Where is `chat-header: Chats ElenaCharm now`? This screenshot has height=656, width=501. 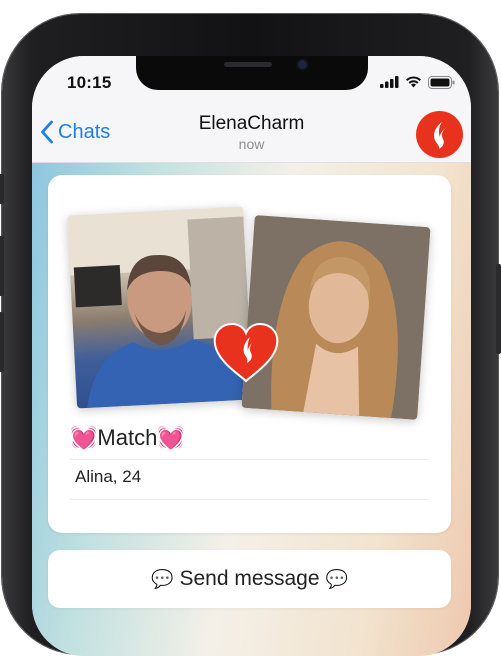 chat-header: Chats ElenaCharm now is located at coordinates (251, 135).